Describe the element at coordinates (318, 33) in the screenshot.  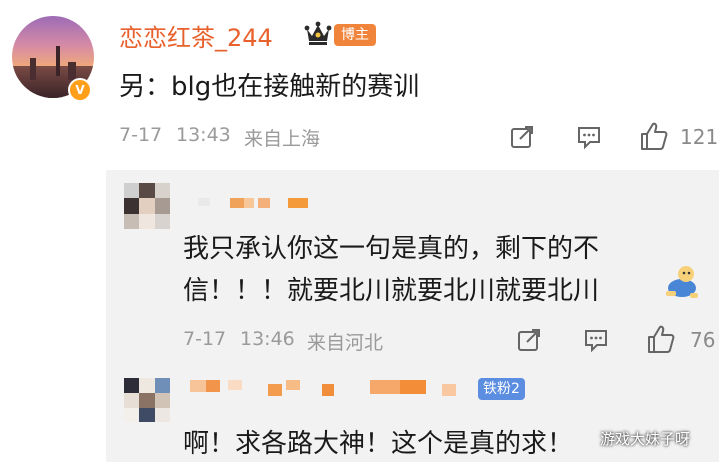
I see `crown-icon` at that location.